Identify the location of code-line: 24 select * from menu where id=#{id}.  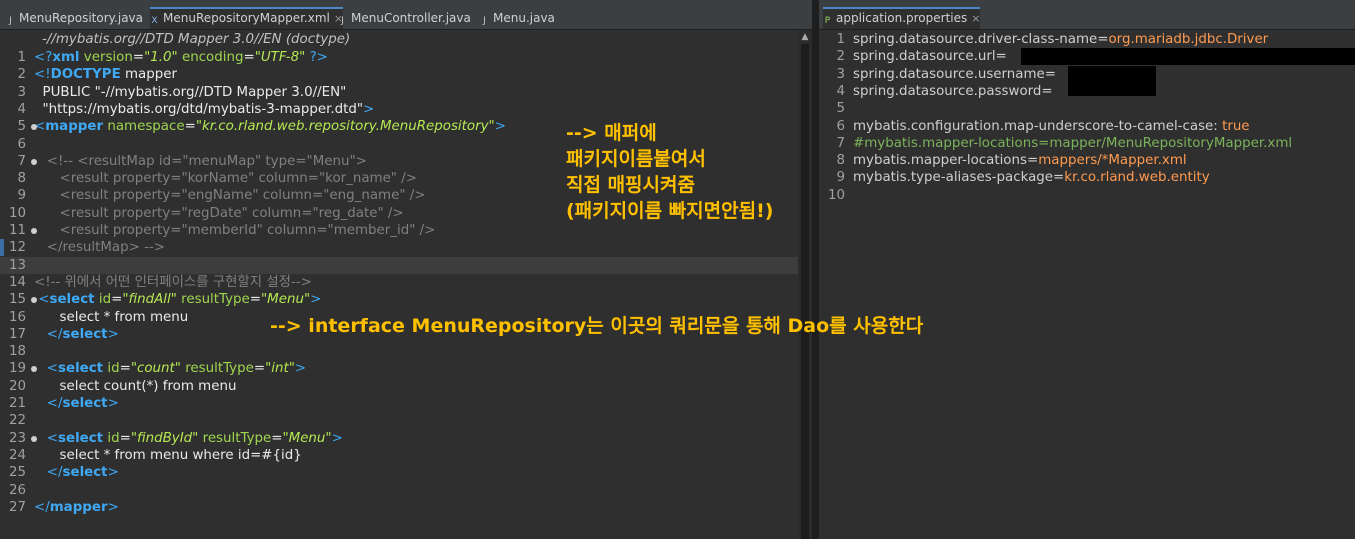
(399, 455).